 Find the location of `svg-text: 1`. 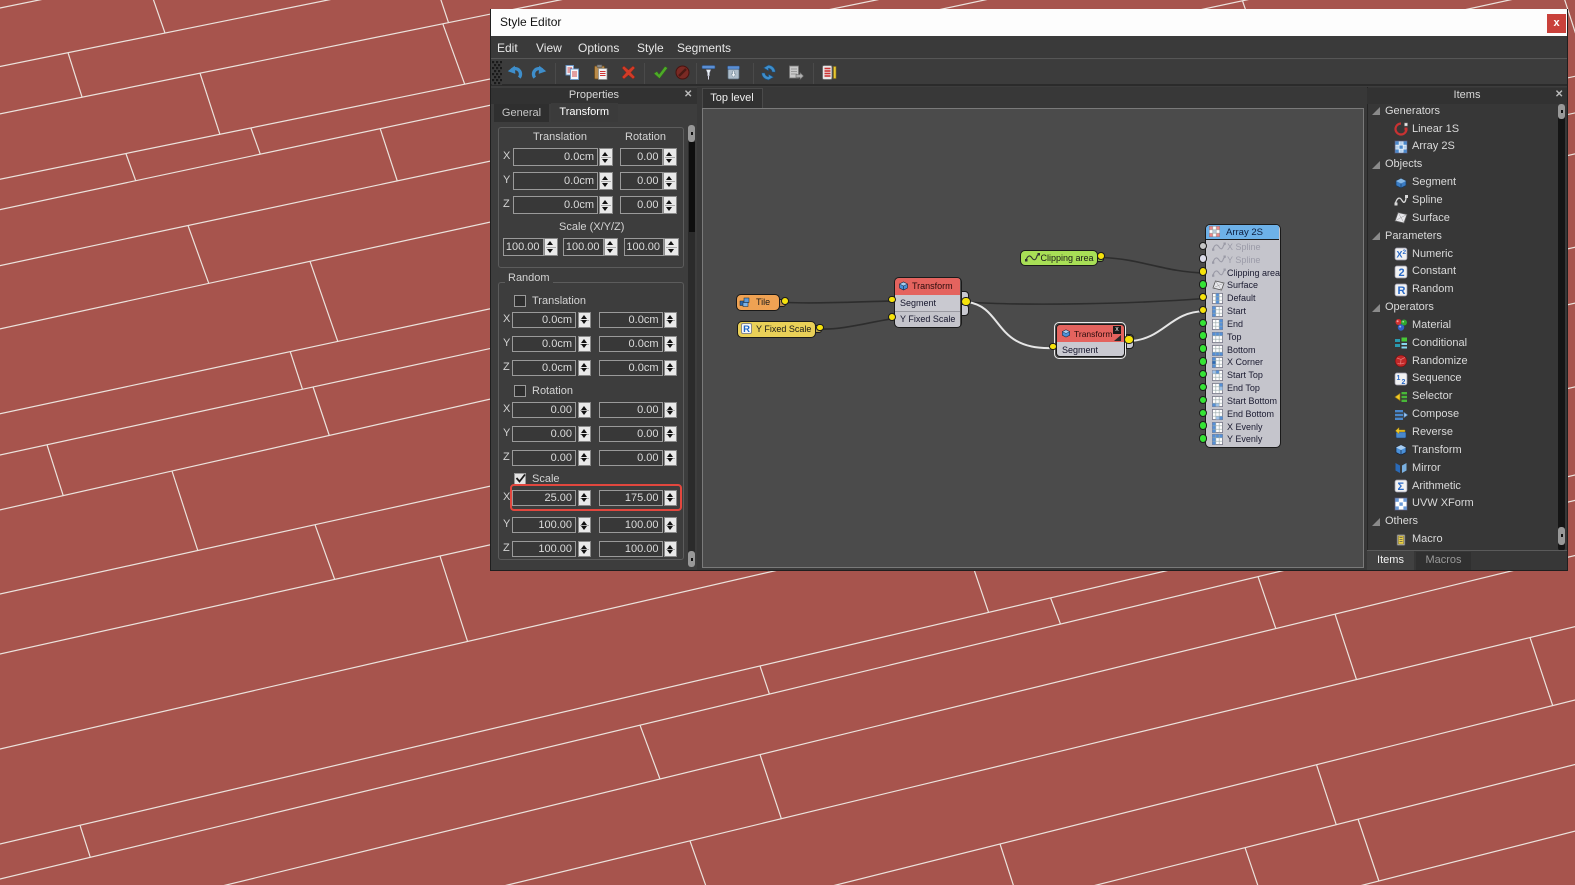

svg-text: 1 is located at coordinates (1399, 378).